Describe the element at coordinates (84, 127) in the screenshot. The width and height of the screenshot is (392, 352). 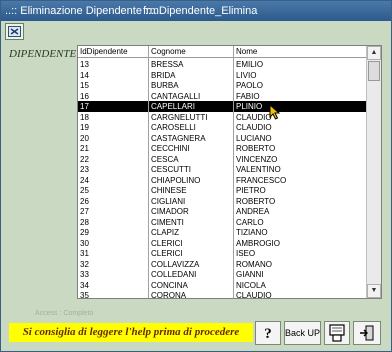
I see `cell-id: 19` at that location.